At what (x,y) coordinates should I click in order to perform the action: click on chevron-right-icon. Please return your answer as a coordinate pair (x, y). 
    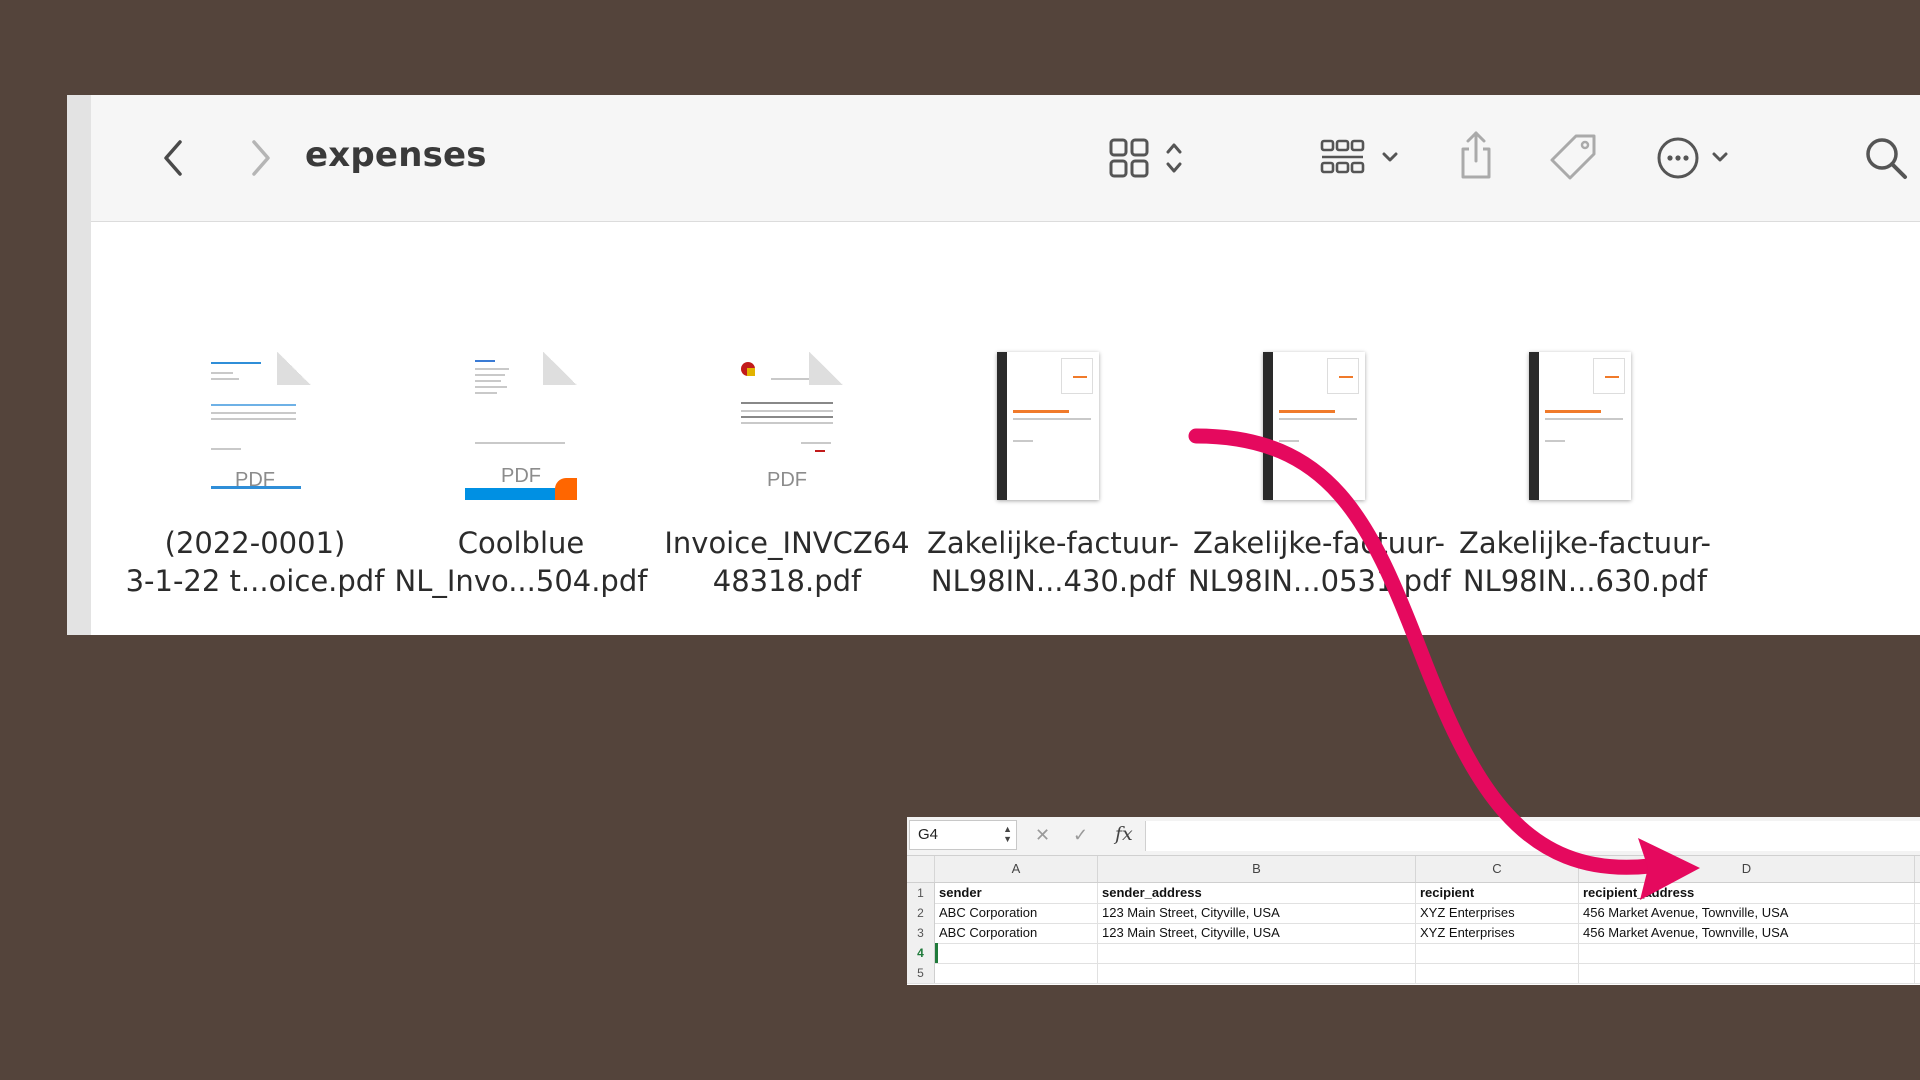
    Looking at the image, I should click on (261, 158).